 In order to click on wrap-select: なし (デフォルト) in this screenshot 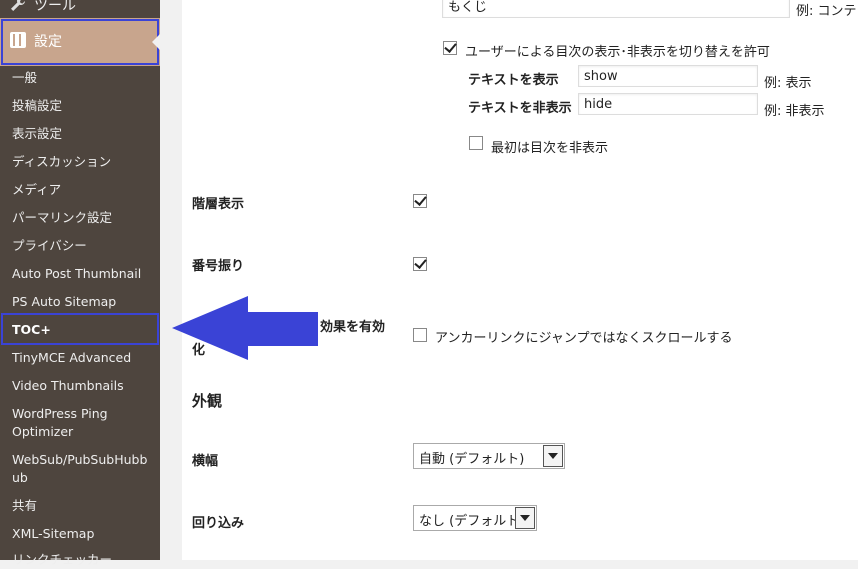, I will do `click(475, 518)`.